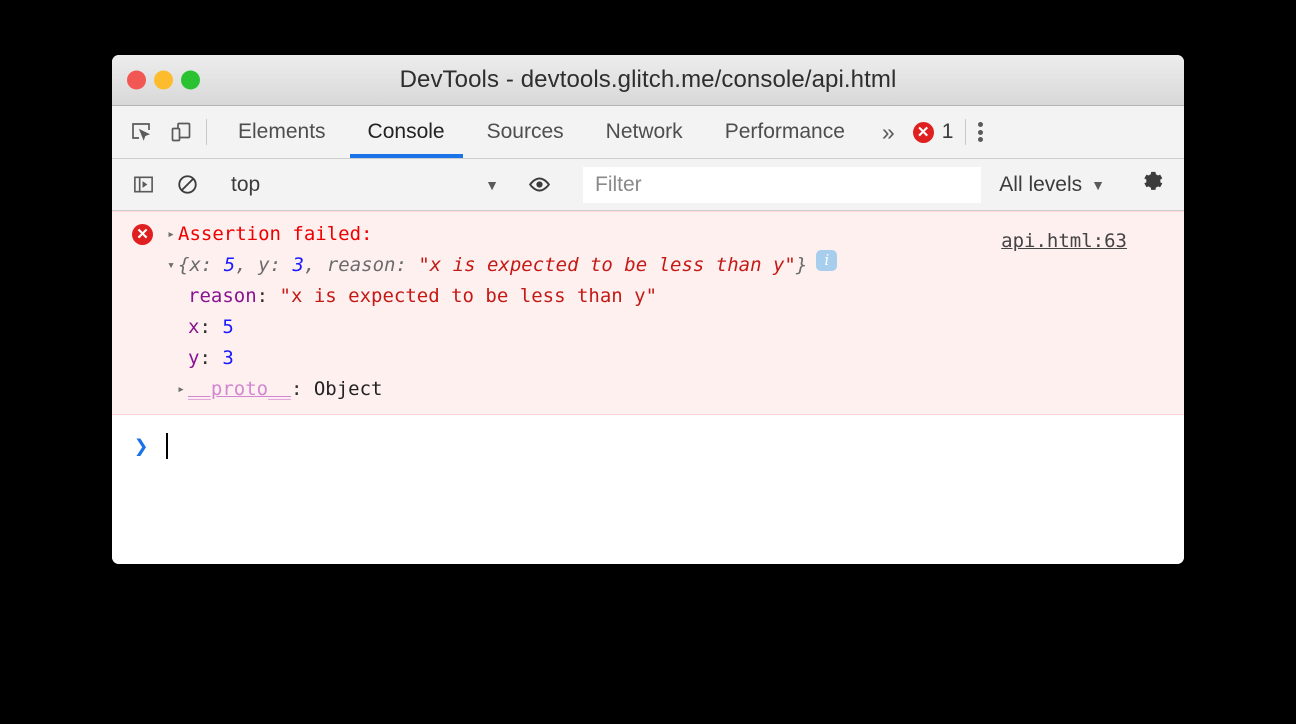 This screenshot has width=1296, height=724. Describe the element at coordinates (407, 265) in the screenshot. I see `preview-sep-2: :` at that location.